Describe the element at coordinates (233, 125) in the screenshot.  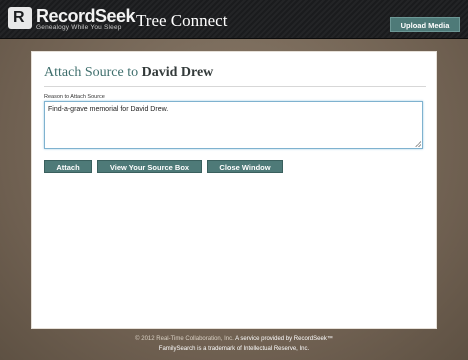
I see `reason-textarea: Find-a-grave memorial for David Drew.` at that location.